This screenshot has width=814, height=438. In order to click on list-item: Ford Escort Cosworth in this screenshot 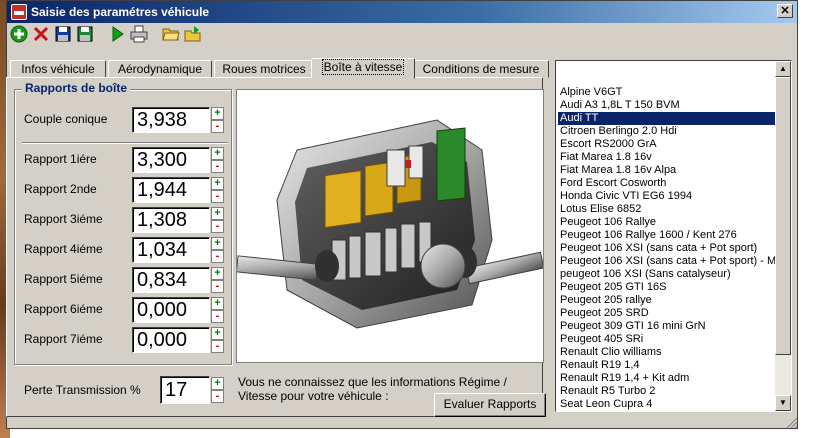, I will do `click(667, 183)`.